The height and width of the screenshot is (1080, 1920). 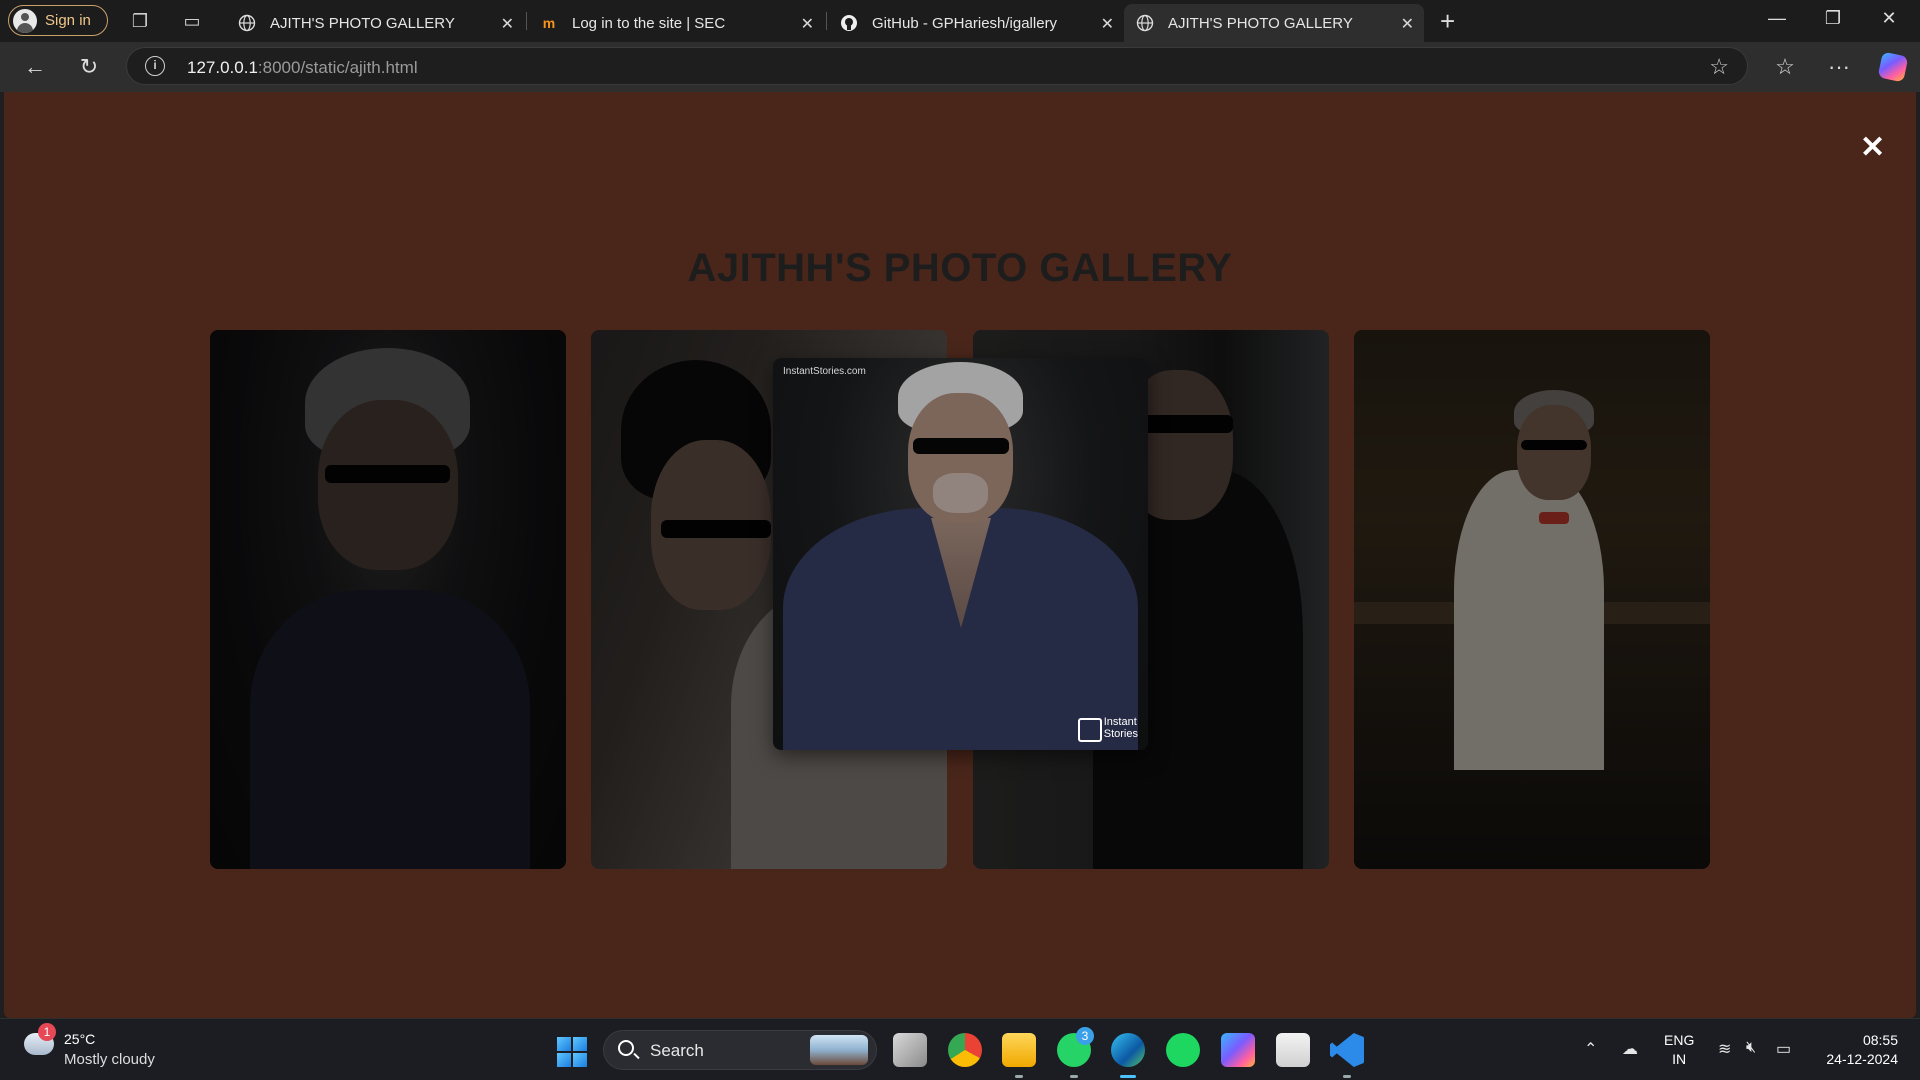 What do you see at coordinates (1183, 1050) in the screenshot?
I see `spotify-icon` at bounding box center [1183, 1050].